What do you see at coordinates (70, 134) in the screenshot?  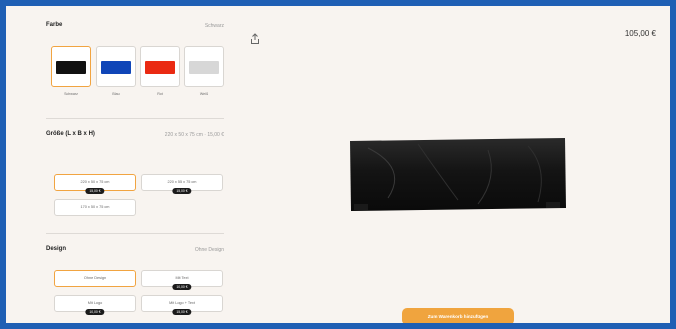 I see `size-section-title: Größe (L x B x H)` at bounding box center [70, 134].